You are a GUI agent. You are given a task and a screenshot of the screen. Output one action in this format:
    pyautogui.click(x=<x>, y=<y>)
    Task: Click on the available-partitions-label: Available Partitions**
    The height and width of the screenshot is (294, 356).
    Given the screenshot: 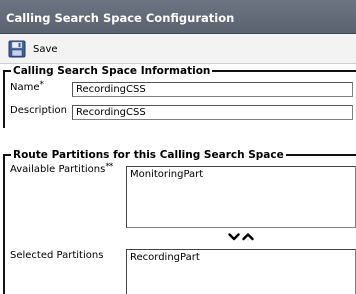 What is the action you would take?
    pyautogui.click(x=61, y=168)
    